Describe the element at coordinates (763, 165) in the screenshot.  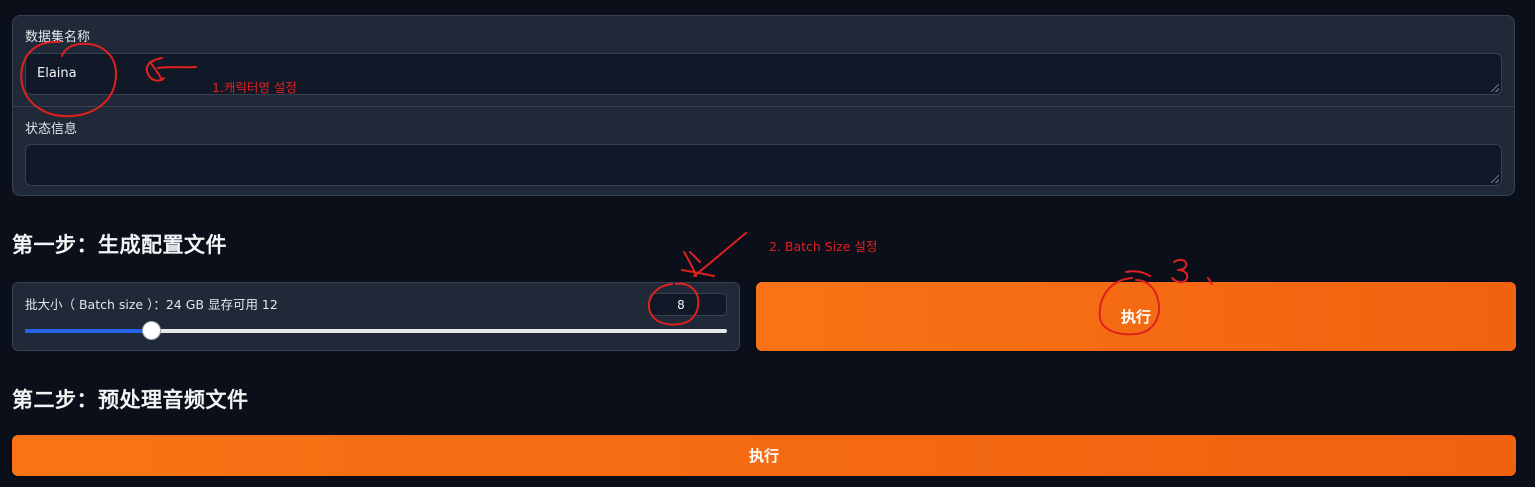
I see `status-info-output` at that location.